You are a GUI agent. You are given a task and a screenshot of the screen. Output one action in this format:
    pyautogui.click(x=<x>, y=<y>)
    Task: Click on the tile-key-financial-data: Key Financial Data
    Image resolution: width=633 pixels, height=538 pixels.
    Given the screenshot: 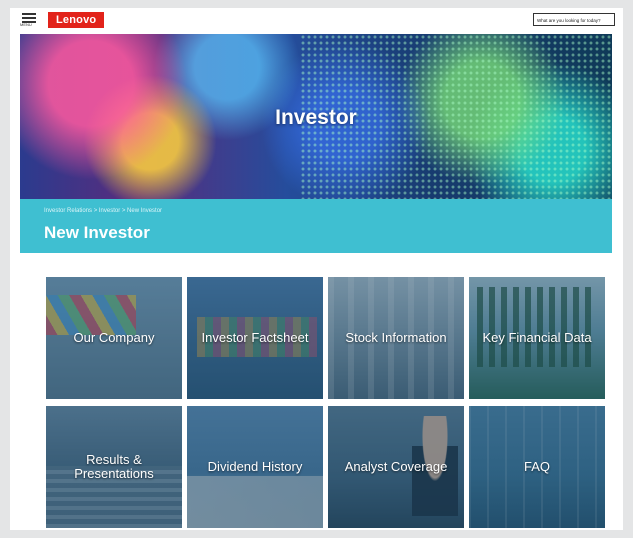 What is the action you would take?
    pyautogui.click(x=537, y=338)
    